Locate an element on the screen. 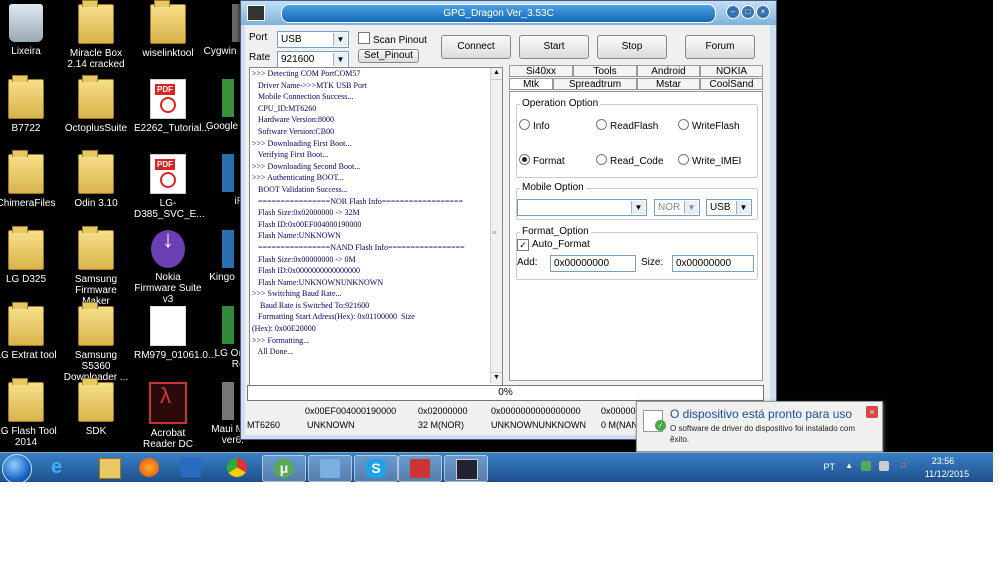  scan-pinout-checkbox: Scan Pinout is located at coordinates (392, 39).